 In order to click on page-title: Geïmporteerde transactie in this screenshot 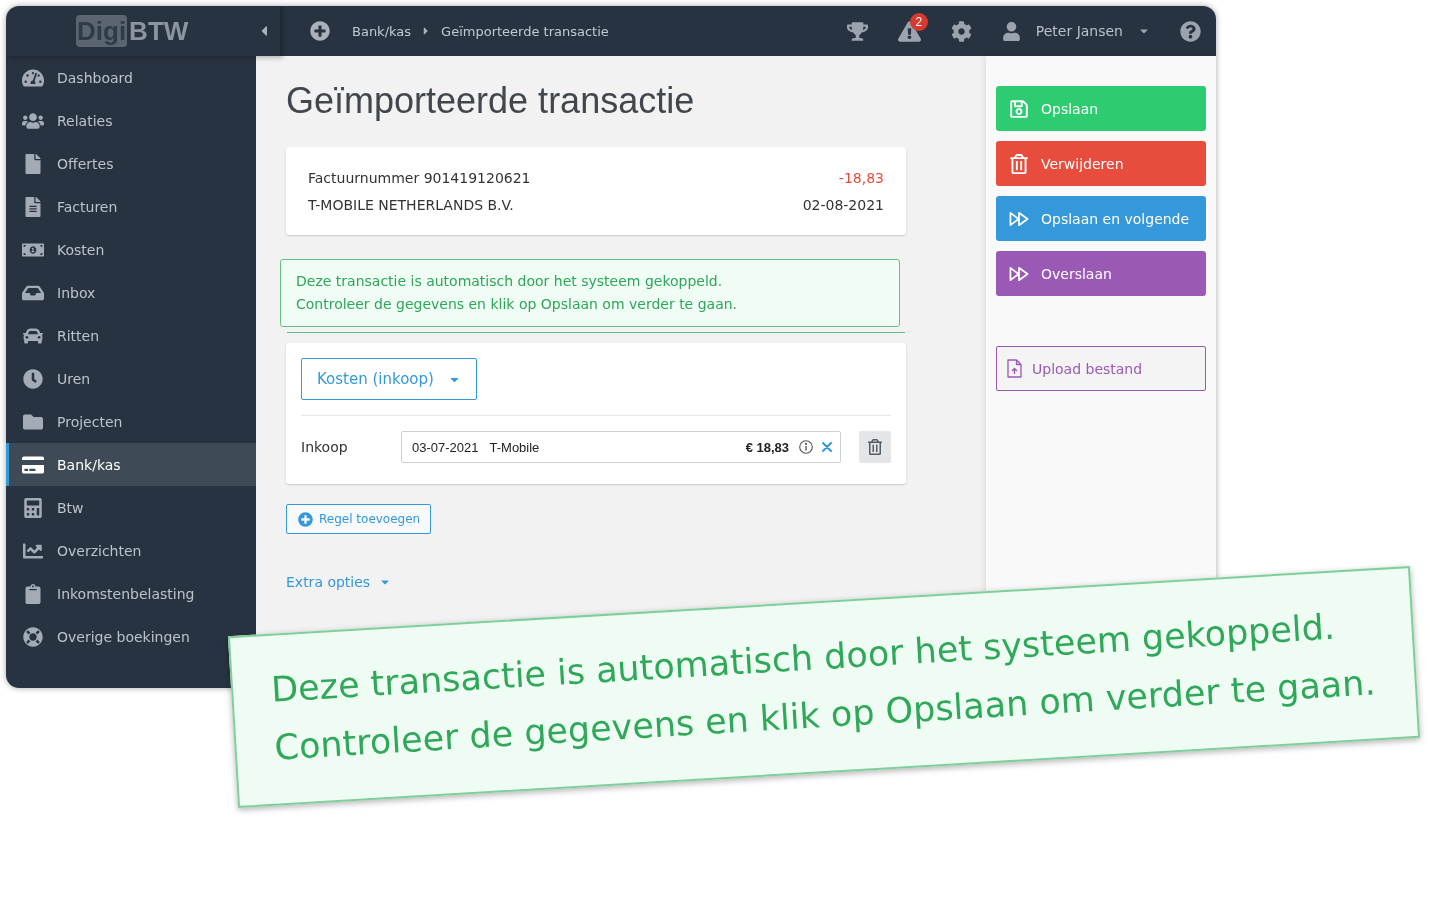, I will do `click(490, 101)`.